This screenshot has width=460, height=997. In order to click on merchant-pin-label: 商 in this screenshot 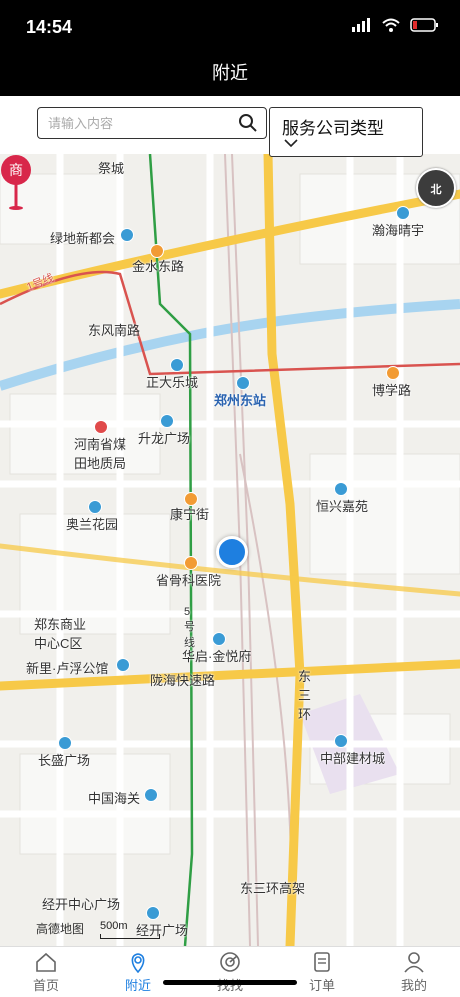, I will do `click(16, 170)`.